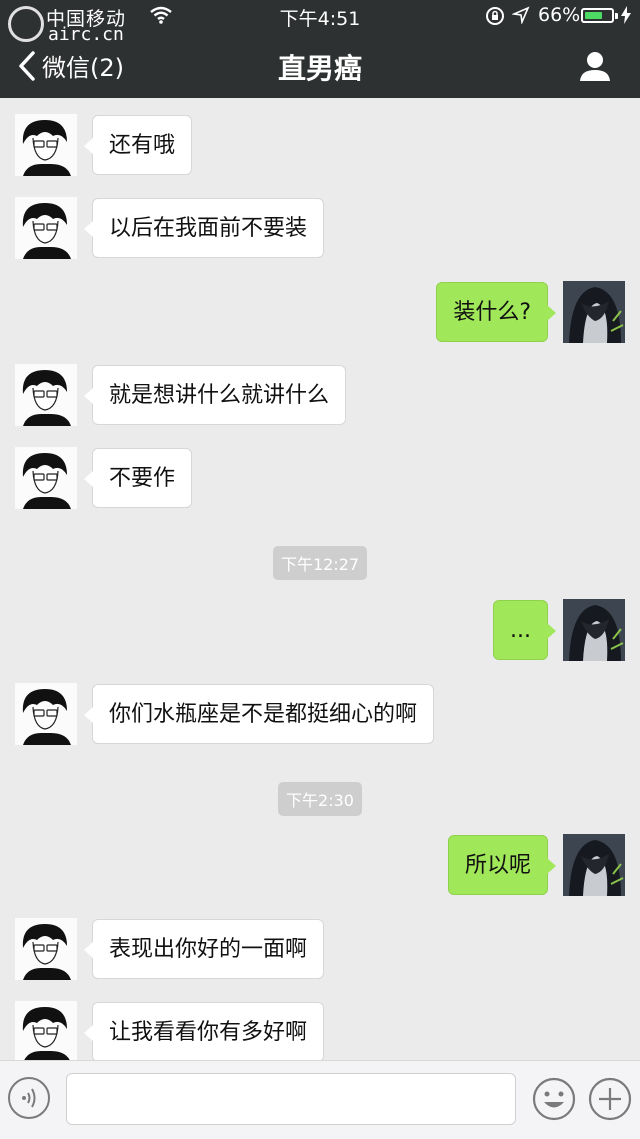  I want to click on rotation-lock-icon, so click(495, 16).